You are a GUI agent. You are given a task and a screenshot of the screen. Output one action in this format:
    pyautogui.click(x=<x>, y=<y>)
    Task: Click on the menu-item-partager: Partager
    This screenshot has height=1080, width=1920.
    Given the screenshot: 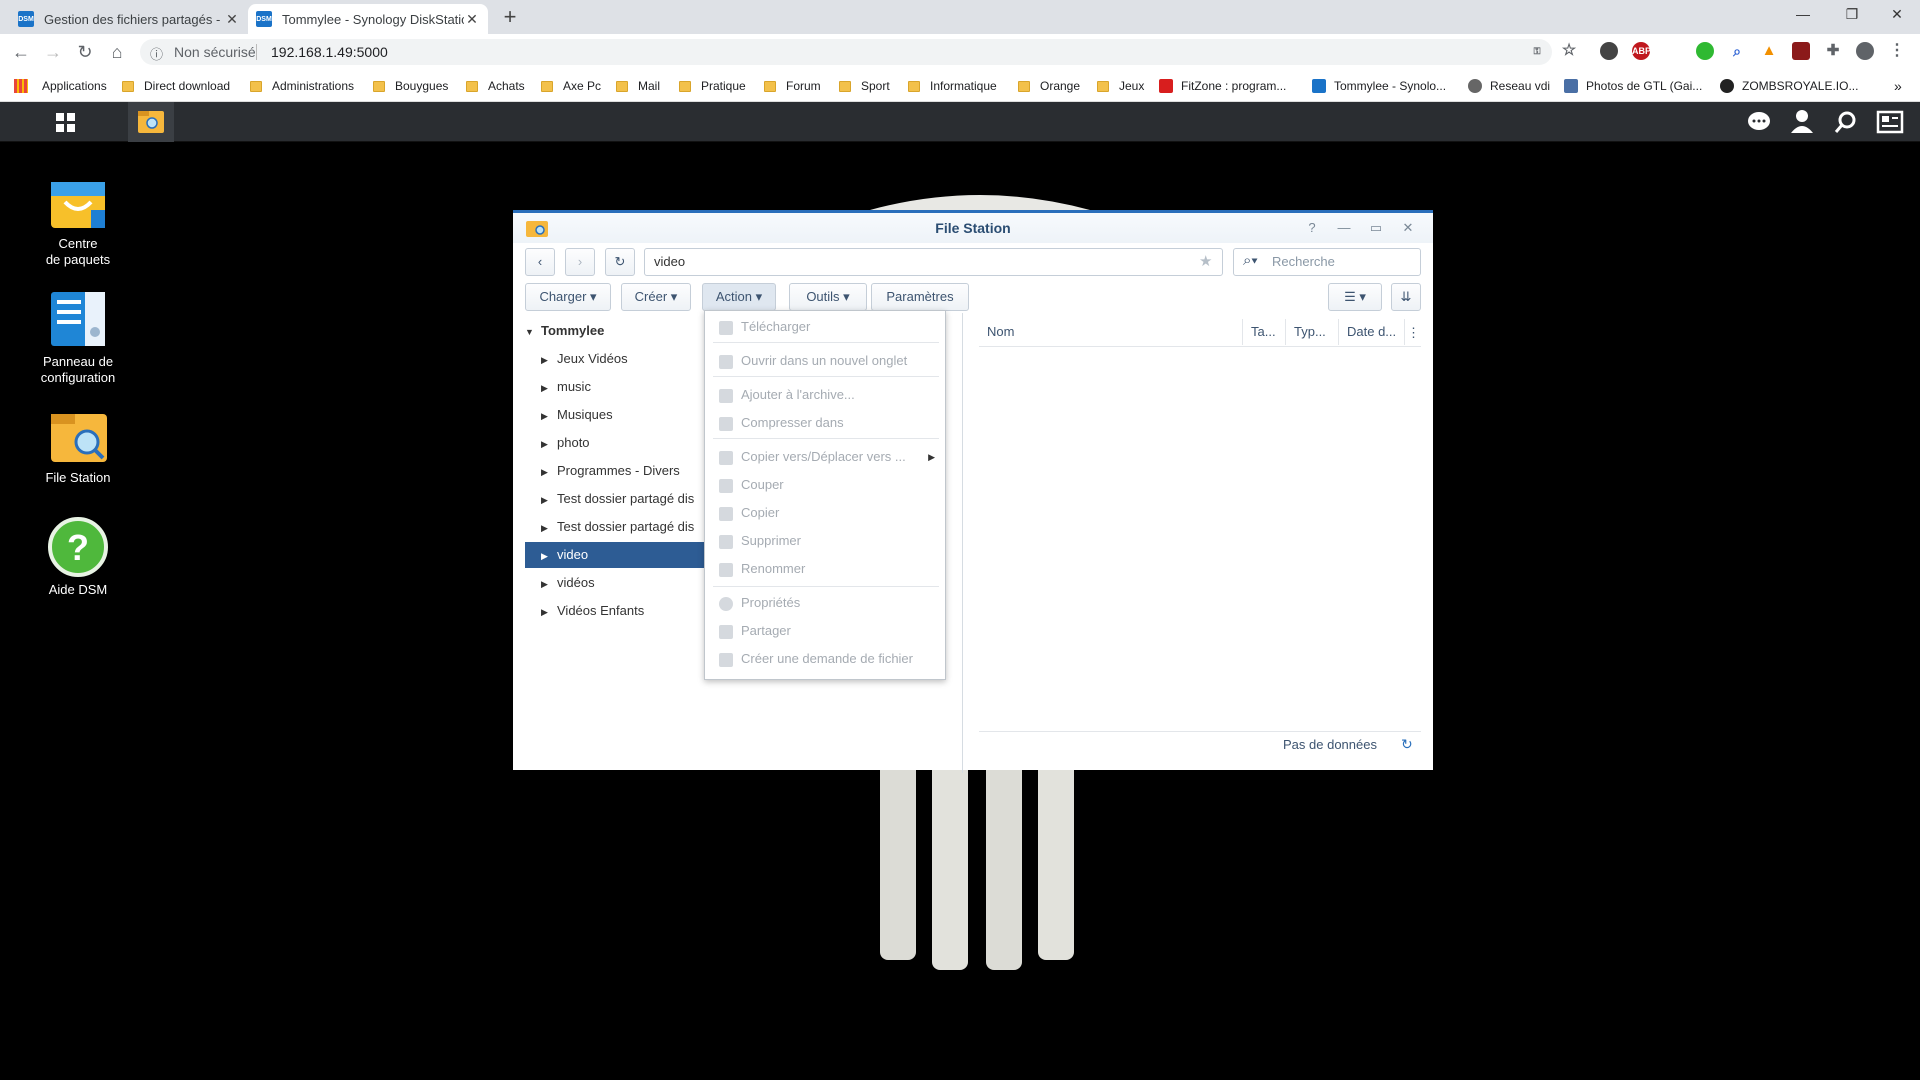 What is the action you would take?
    pyautogui.click(x=826, y=631)
    